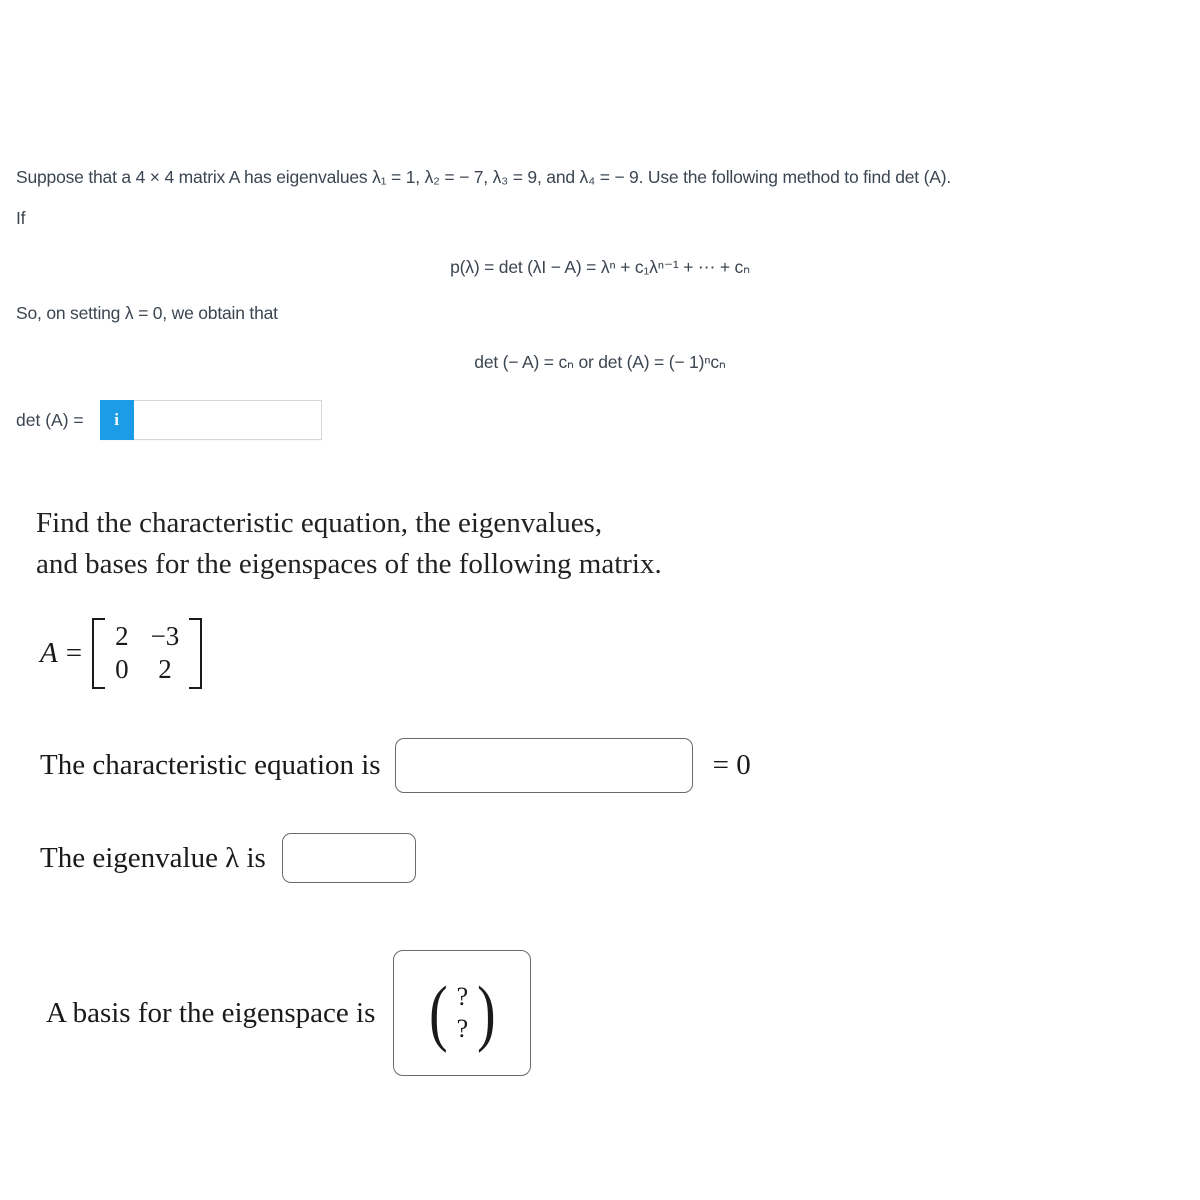 This screenshot has height=1200, width=1200. I want to click on basis-vector-input: ( ? ? ), so click(462, 1013).